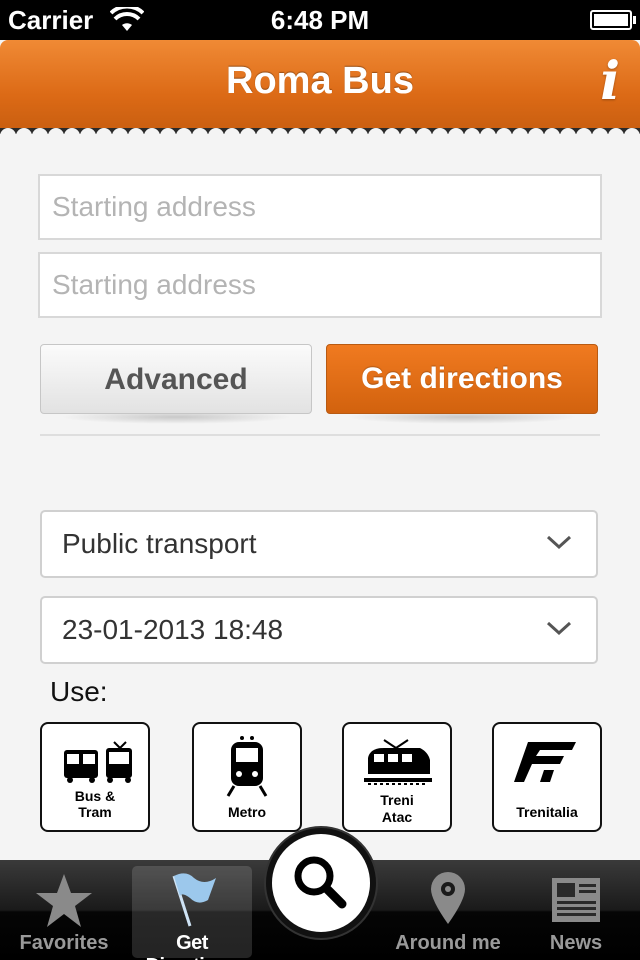 Image resolution: width=640 pixels, height=960 pixels. What do you see at coordinates (320, 81) in the screenshot?
I see `page-title: Roma Bus` at bounding box center [320, 81].